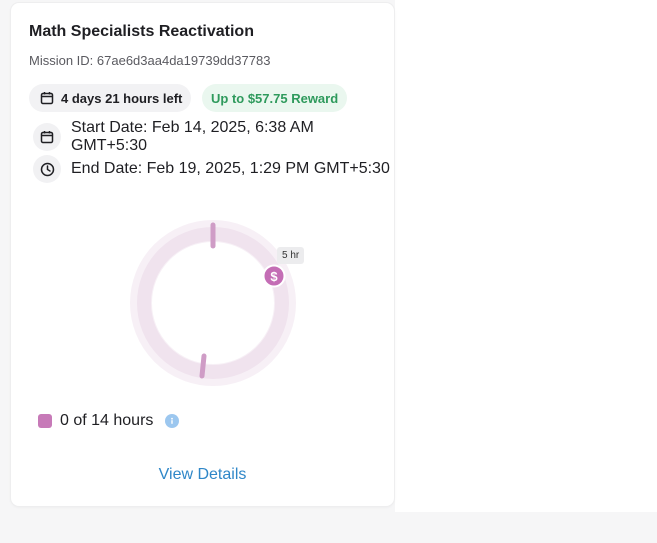 The width and height of the screenshot is (657, 543). I want to click on mission-title: Math Specialists Reactivation, so click(141, 31).